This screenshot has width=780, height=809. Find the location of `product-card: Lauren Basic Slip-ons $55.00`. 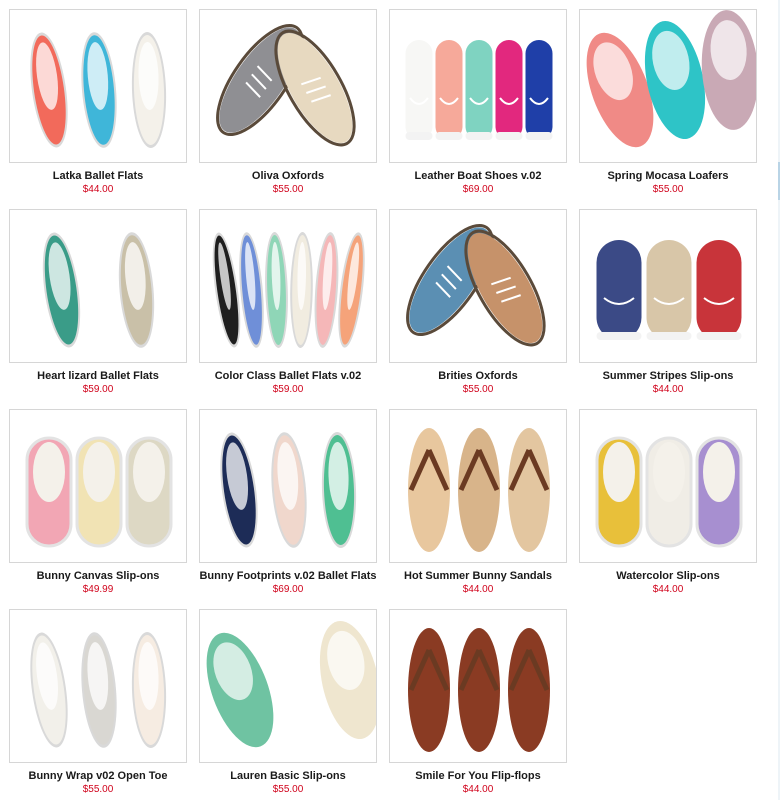

product-card: Lauren Basic Slip-ons $55.00 is located at coordinates (288, 709).